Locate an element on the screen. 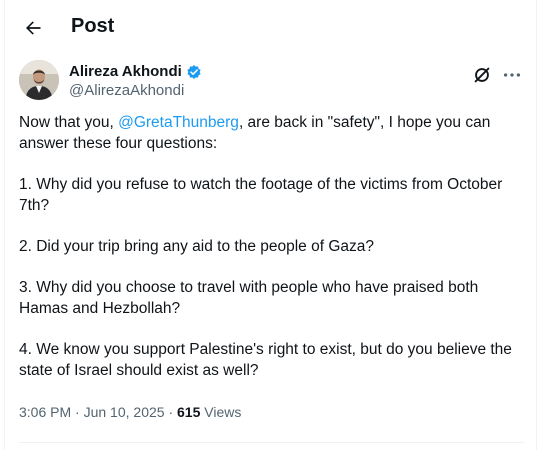 This screenshot has height=450, width=540. name-line: Alireza Akhondi is located at coordinates (135, 71).